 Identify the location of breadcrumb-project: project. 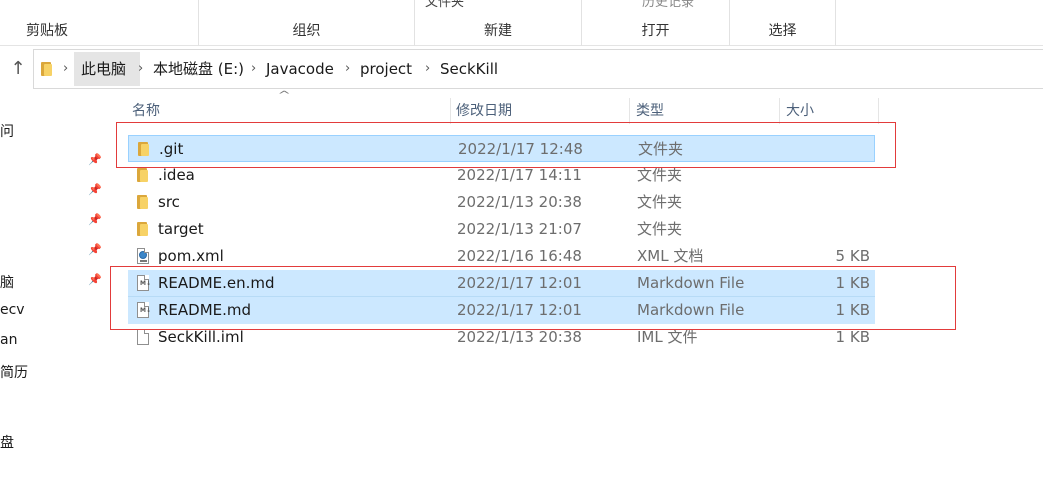
(386, 69).